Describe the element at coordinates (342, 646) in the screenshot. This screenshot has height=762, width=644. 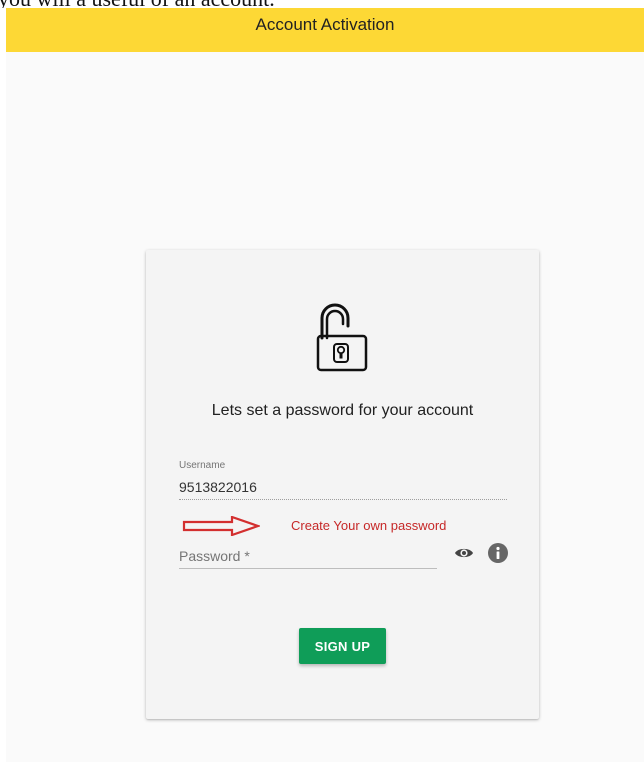
I see `signup-button: SIGN UP` at that location.